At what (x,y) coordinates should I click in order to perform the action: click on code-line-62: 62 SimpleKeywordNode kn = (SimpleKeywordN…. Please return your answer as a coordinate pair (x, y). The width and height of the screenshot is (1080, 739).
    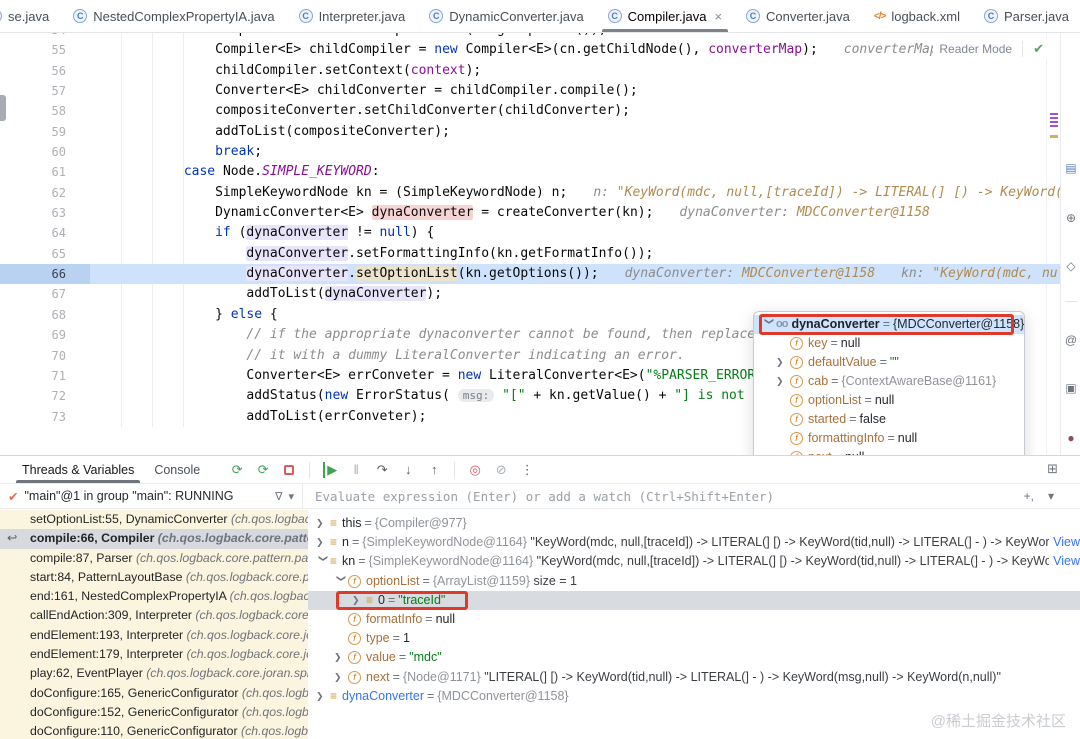
    Looking at the image, I should click on (530, 193).